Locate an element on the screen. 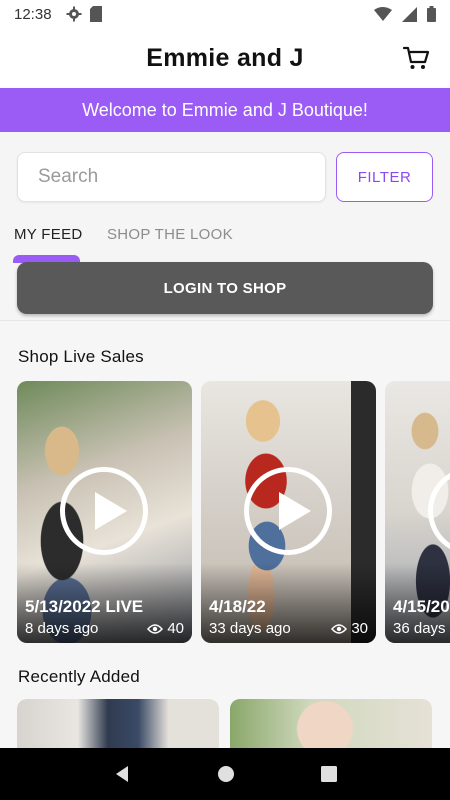  filter-button: FILTER is located at coordinates (384, 177).